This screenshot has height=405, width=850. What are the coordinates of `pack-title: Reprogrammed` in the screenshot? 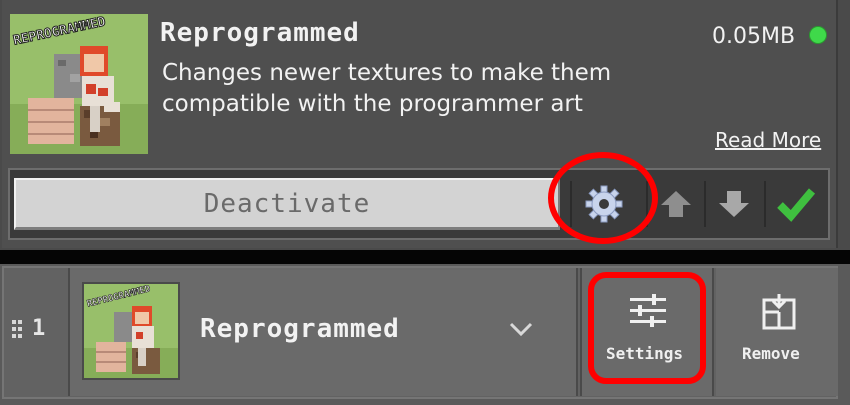 It's located at (260, 33).